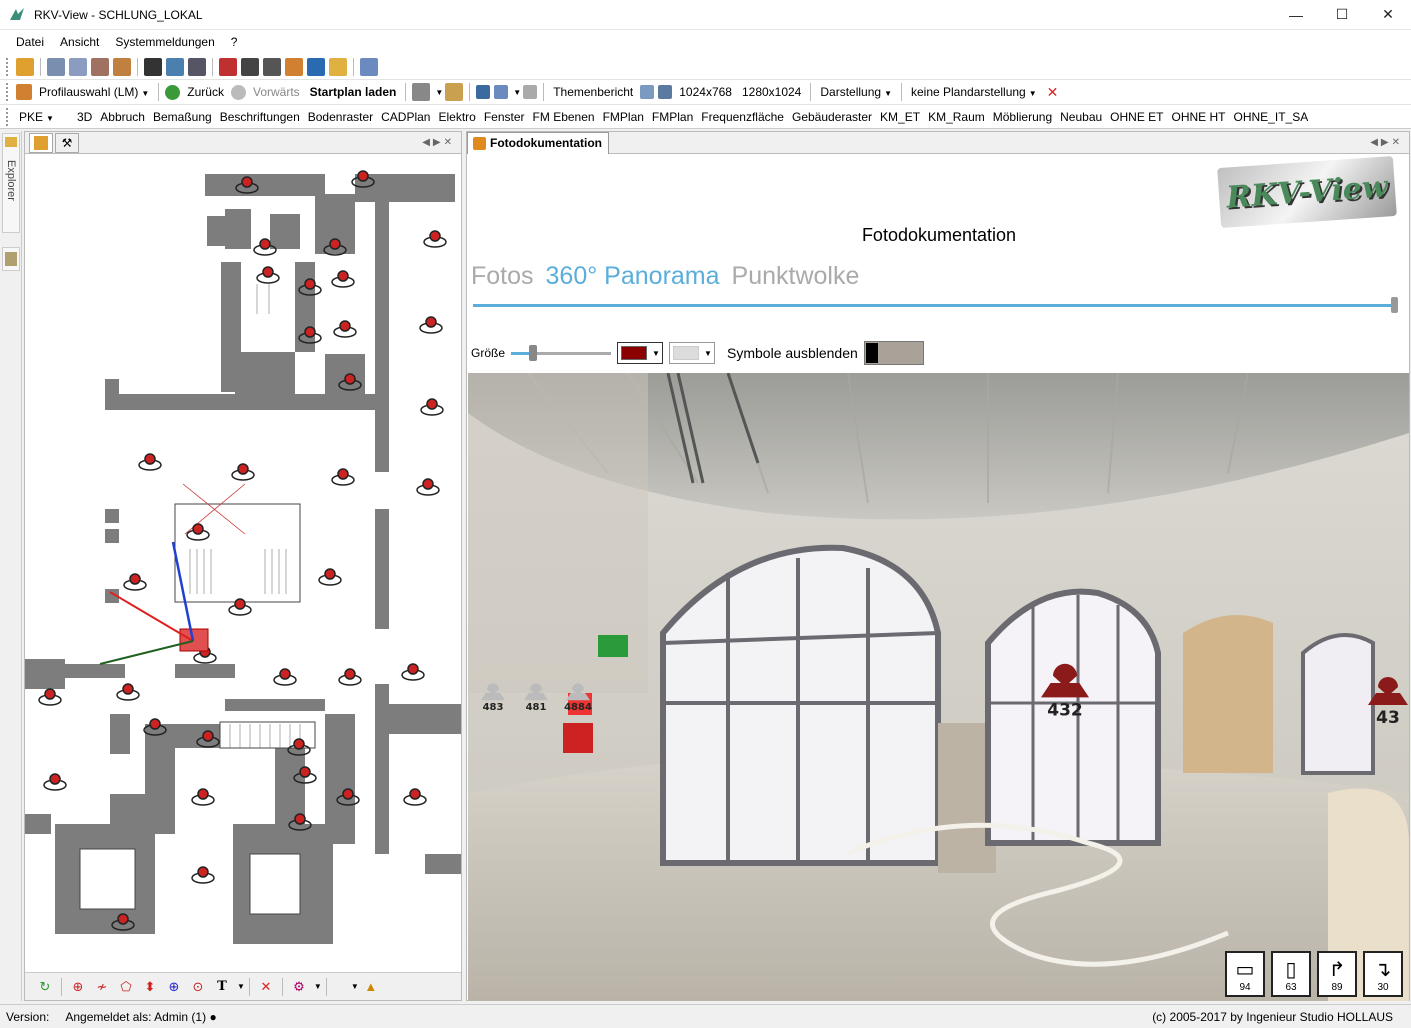 Image resolution: width=1411 pixels, height=1028 pixels. Describe the element at coordinates (84, 117) in the screenshot. I see `layer-item: 3D` at that location.